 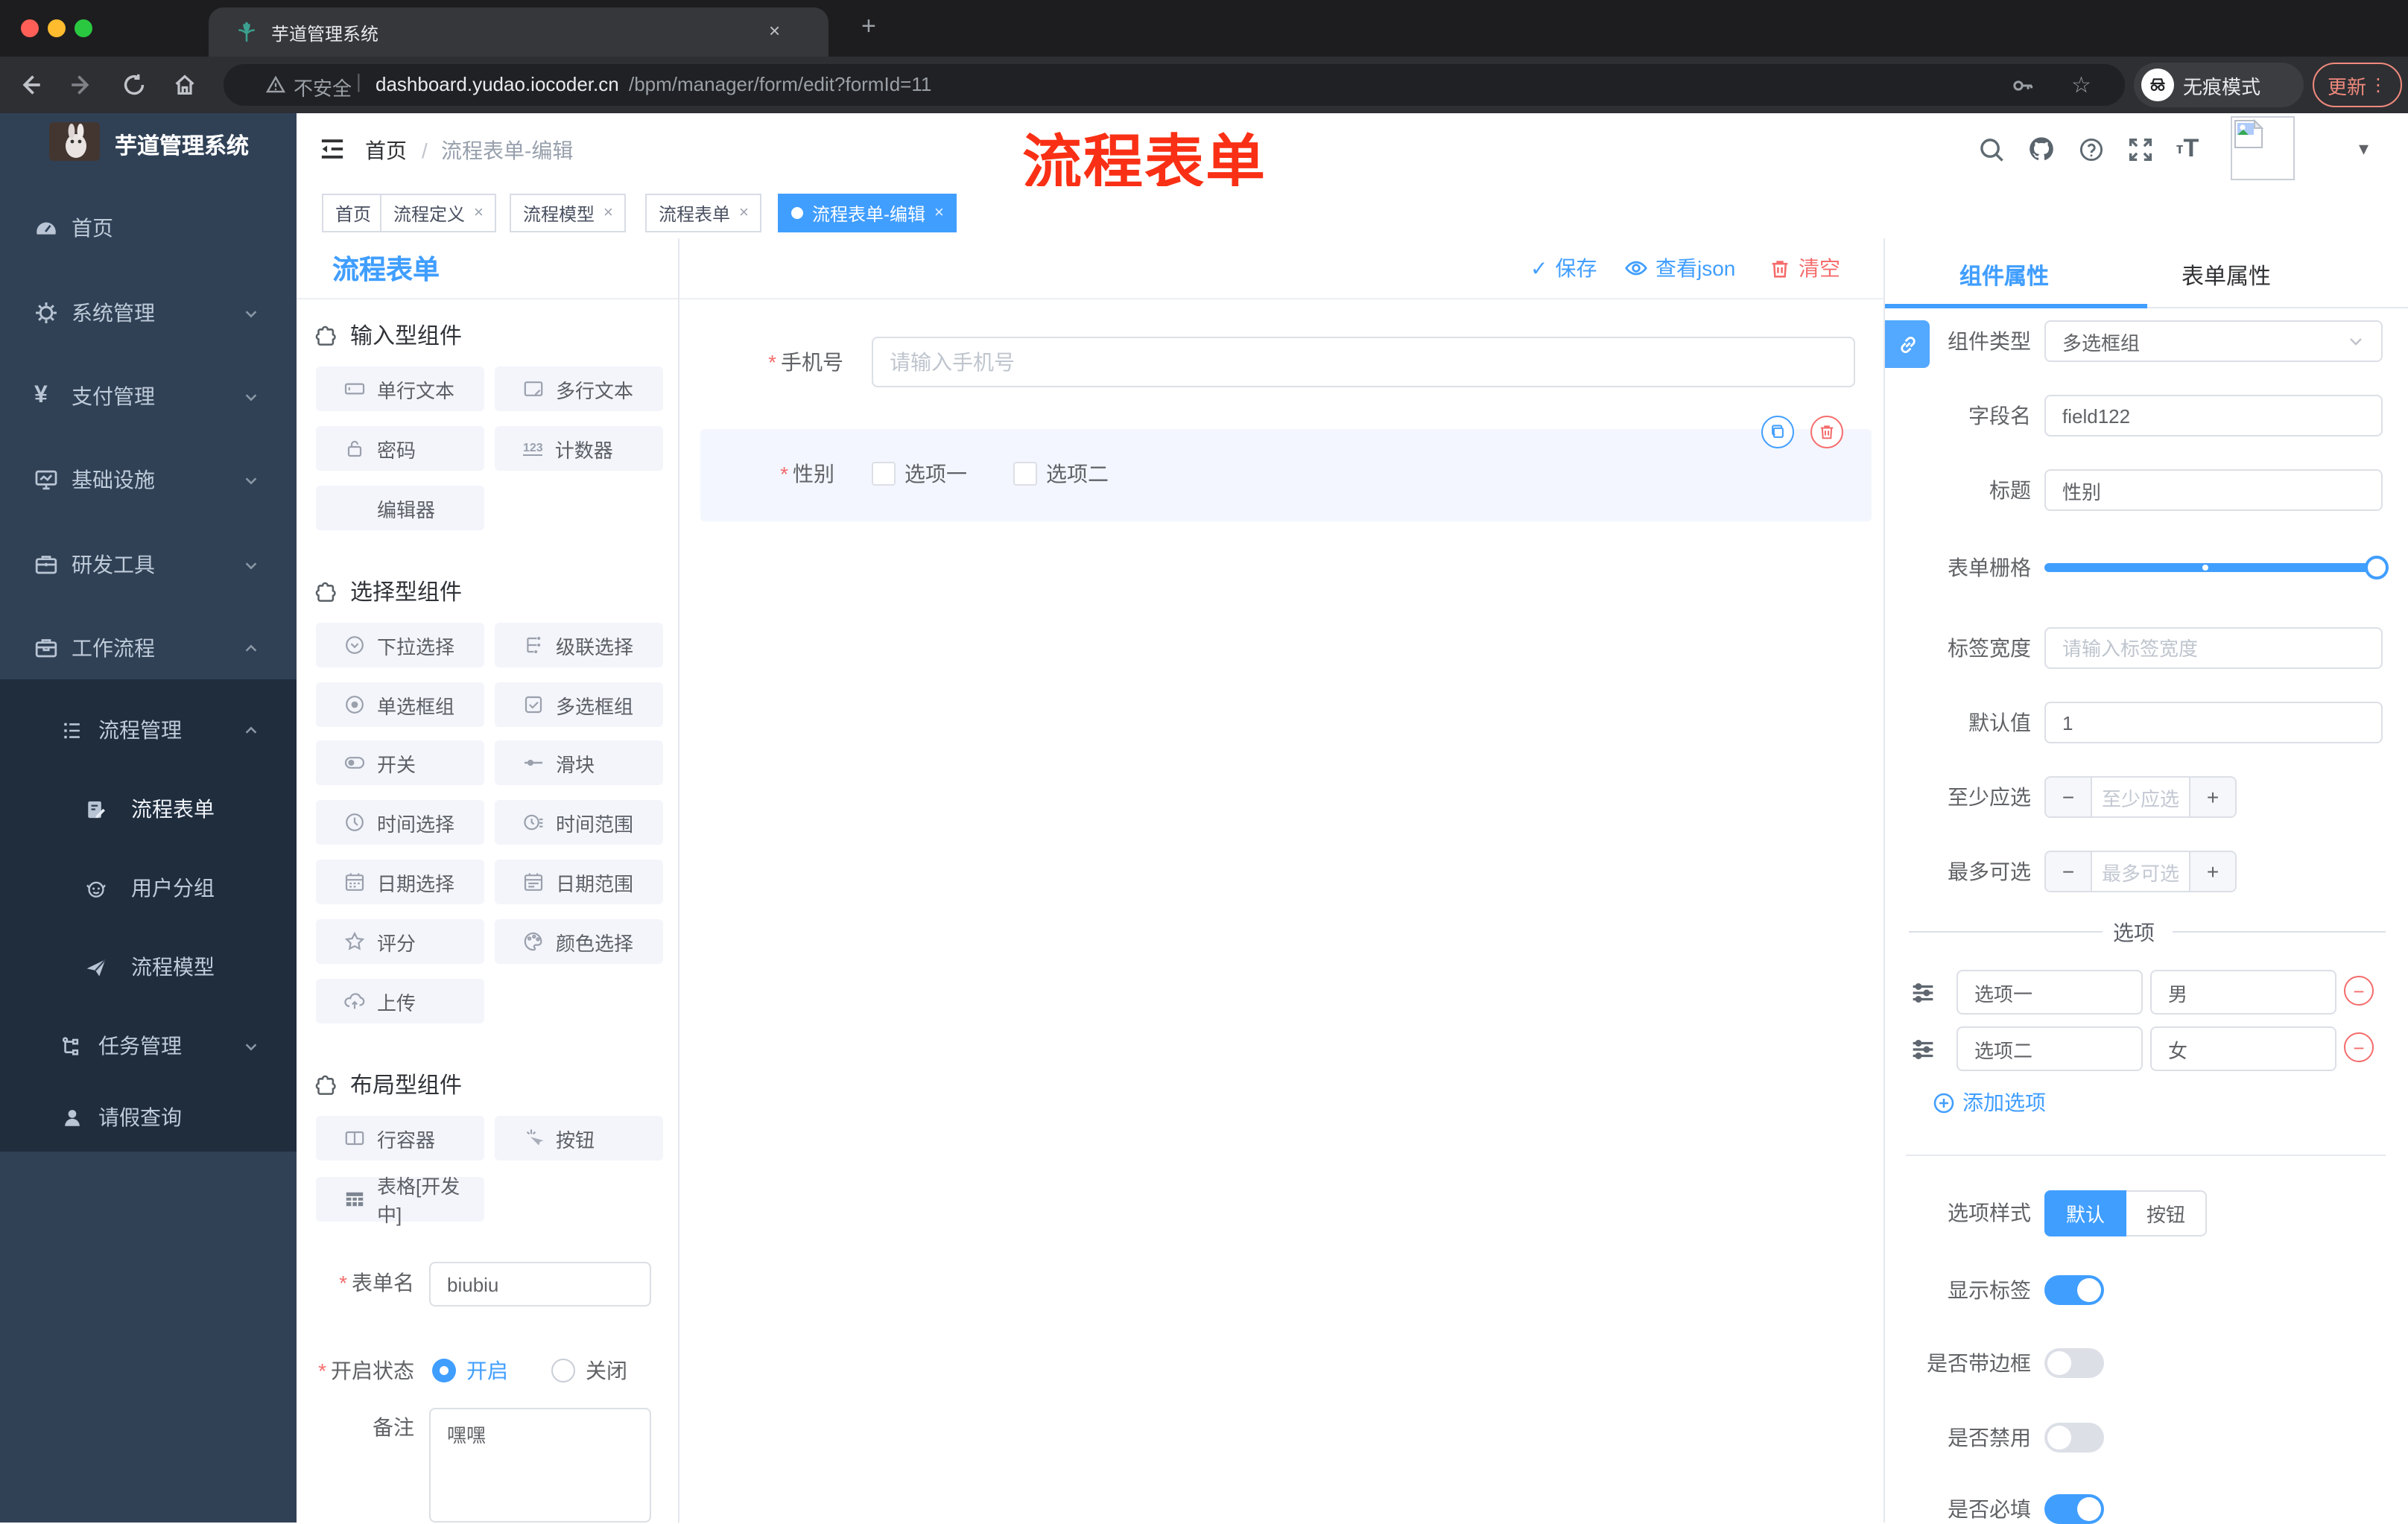 What do you see at coordinates (400, 1138) in the screenshot?
I see `component-row-container: 行容器` at bounding box center [400, 1138].